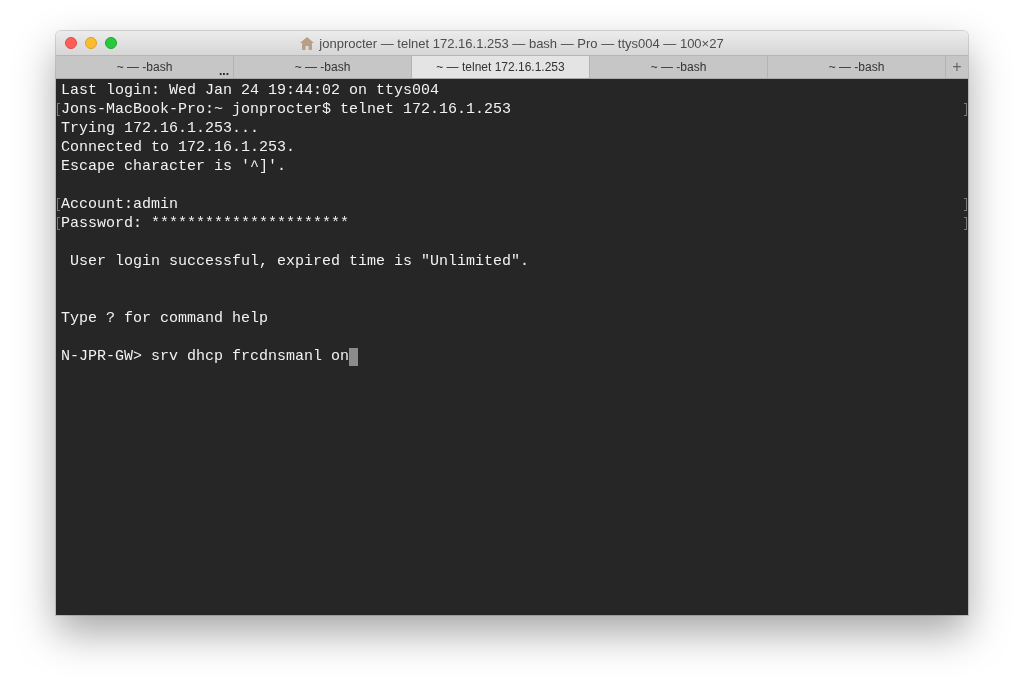 The width and height of the screenshot is (1024, 696). I want to click on terminal-line: Jons-MacBook-Pro:~ jonprocter$ telnet 172.16.1.253, so click(286, 109).